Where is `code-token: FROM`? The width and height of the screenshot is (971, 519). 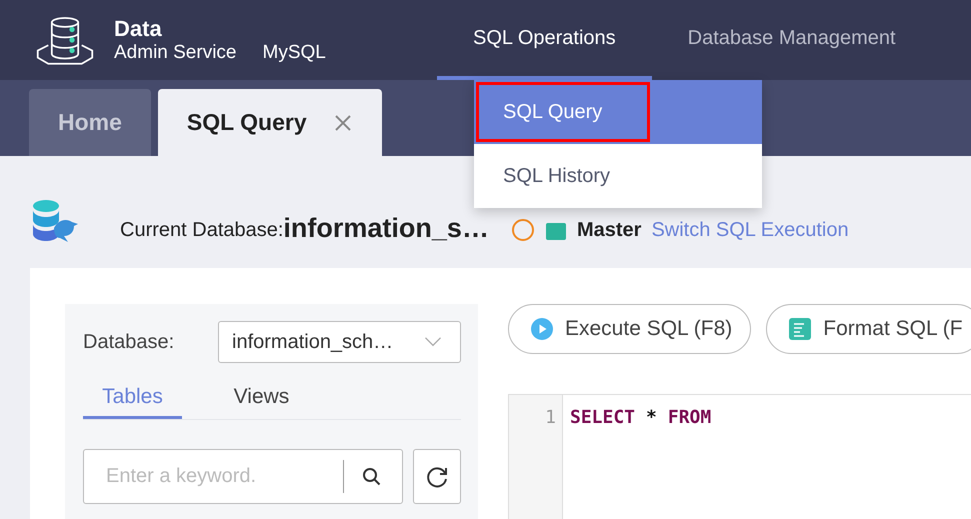
code-token: FROM is located at coordinates (690, 417).